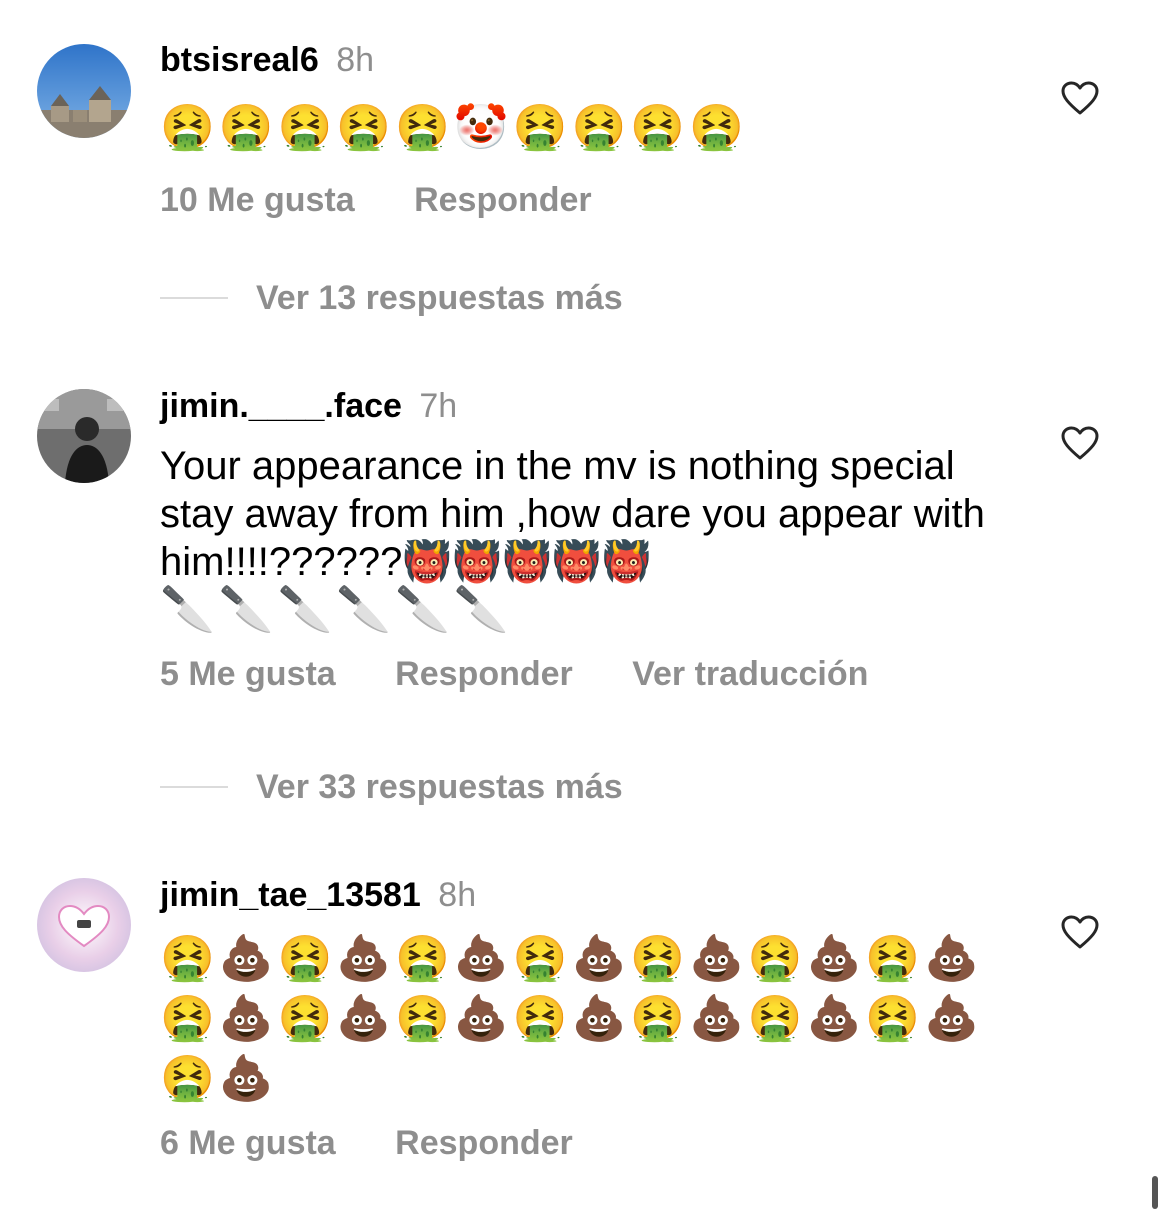 The height and width of the screenshot is (1209, 1170). Describe the element at coordinates (590, 60) in the screenshot. I see `comment-header: btsisreal6 8h` at that location.